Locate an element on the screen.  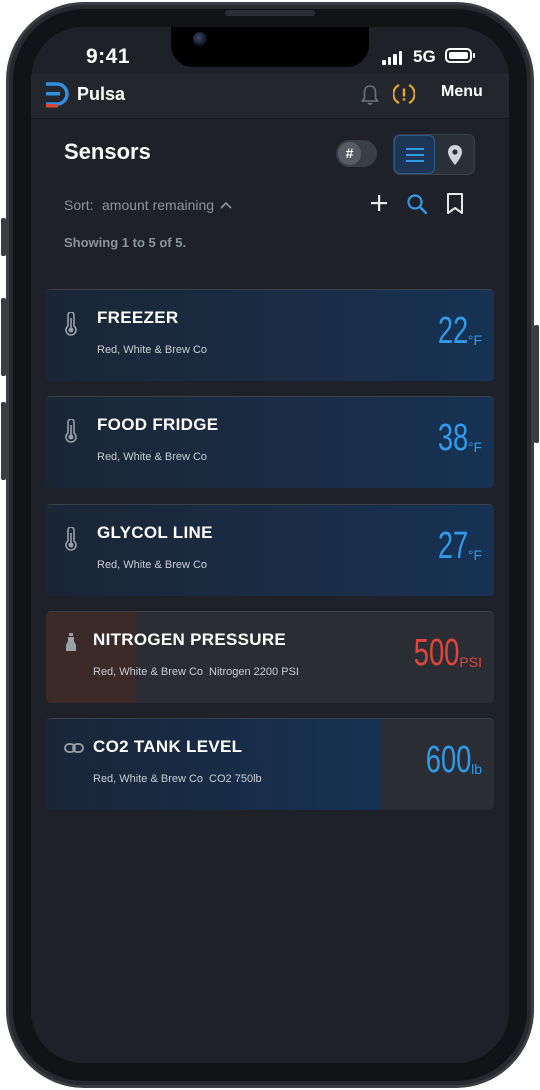
sensor-location-line: Red, White & Brew Co CO2 750lb is located at coordinates (177, 779).